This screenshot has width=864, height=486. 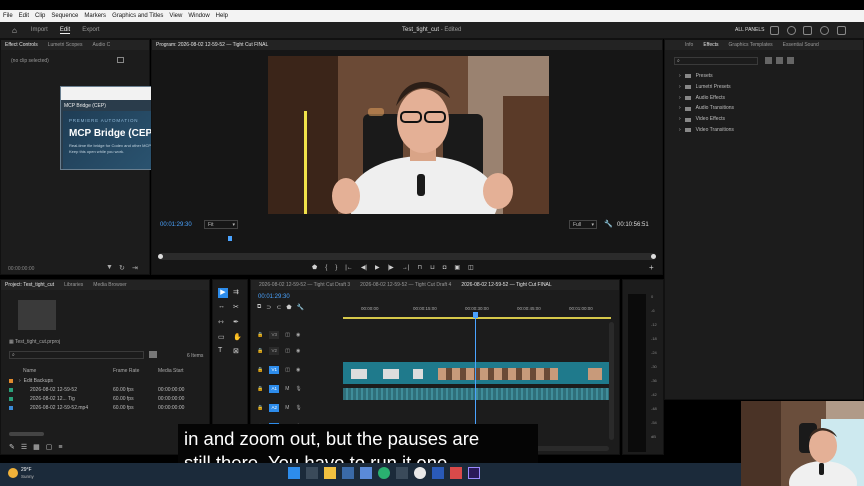 I want to click on lift-icon: ⊓, so click(x=419, y=267).